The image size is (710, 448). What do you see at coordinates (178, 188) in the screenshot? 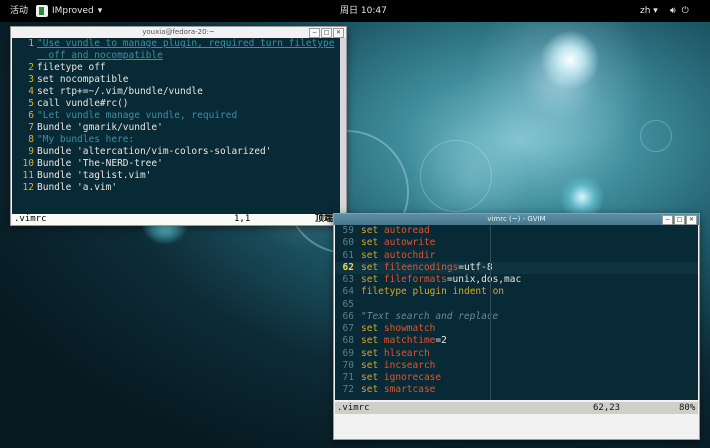
I see `code-line: 12 Bundle 'a.vim'` at bounding box center [178, 188].